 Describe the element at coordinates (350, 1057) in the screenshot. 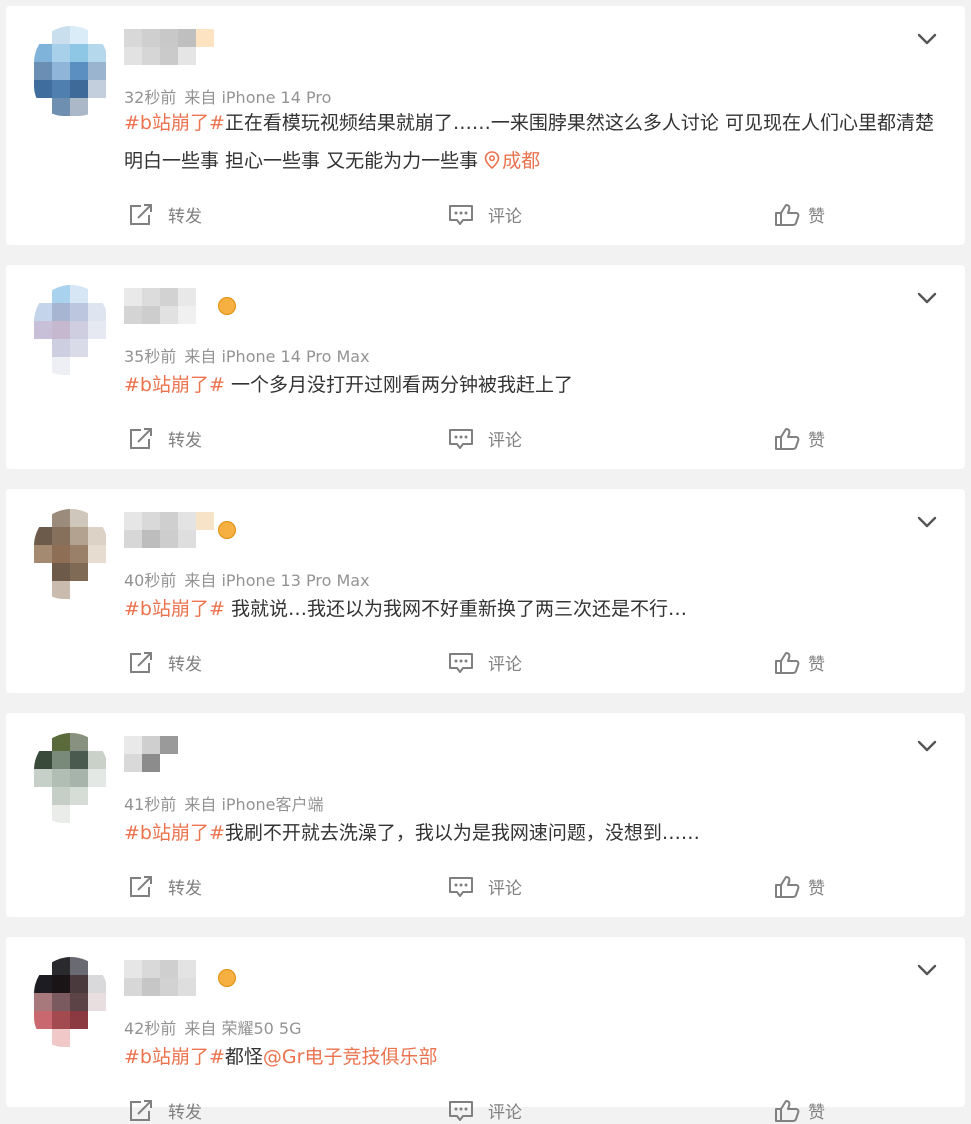

I see `mention-link: @Gr电子竞技俱乐部` at that location.